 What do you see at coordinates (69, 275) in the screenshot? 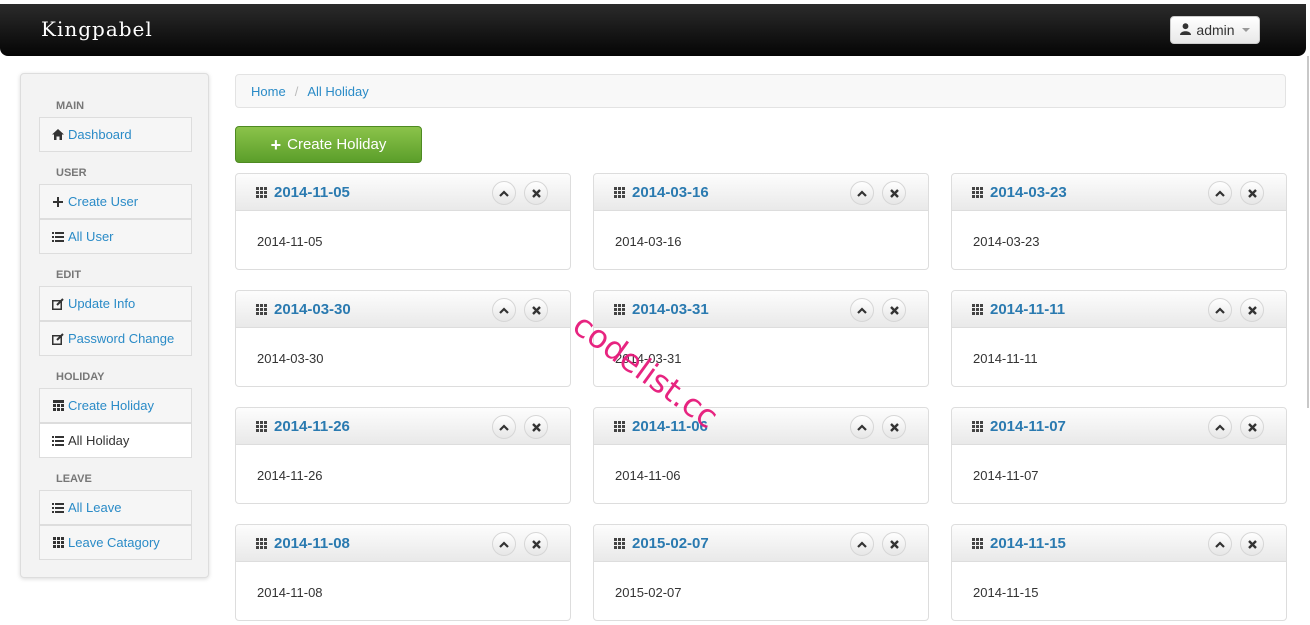
I see `nav-header-edit: EDIT` at bounding box center [69, 275].